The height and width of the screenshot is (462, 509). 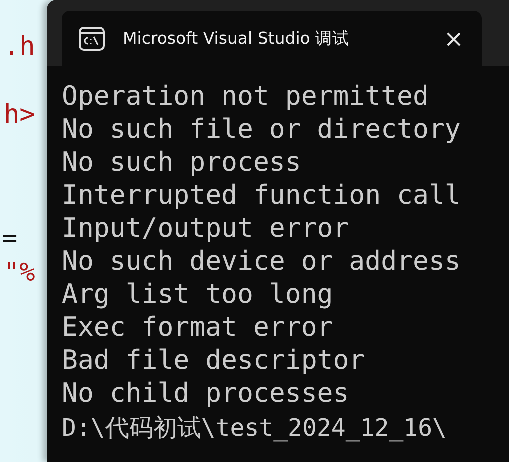 I want to click on console-line: No such file or directory, so click(x=262, y=129).